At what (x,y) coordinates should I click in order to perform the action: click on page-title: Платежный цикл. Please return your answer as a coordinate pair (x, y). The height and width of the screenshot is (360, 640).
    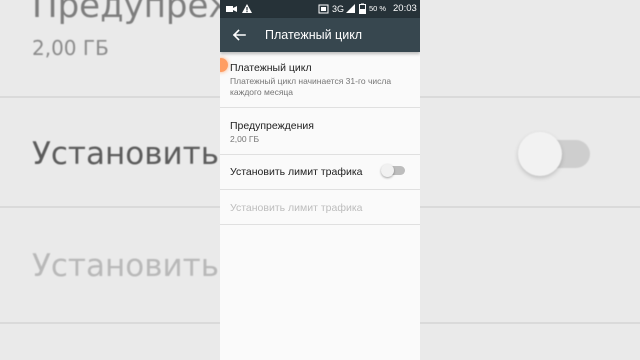
    Looking at the image, I should click on (314, 35).